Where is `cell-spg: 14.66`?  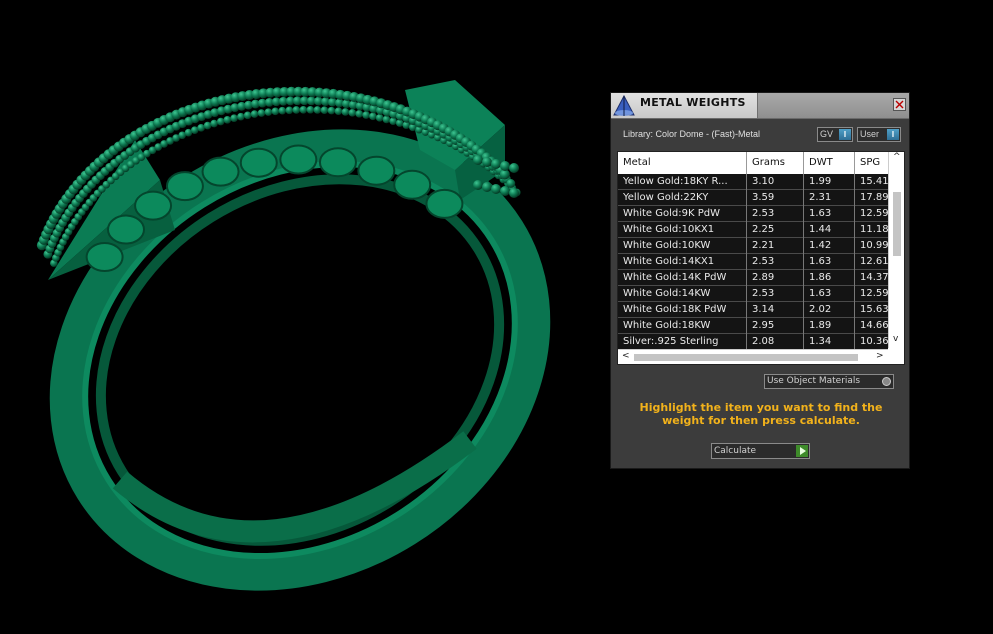 cell-spg: 14.66 is located at coordinates (874, 325).